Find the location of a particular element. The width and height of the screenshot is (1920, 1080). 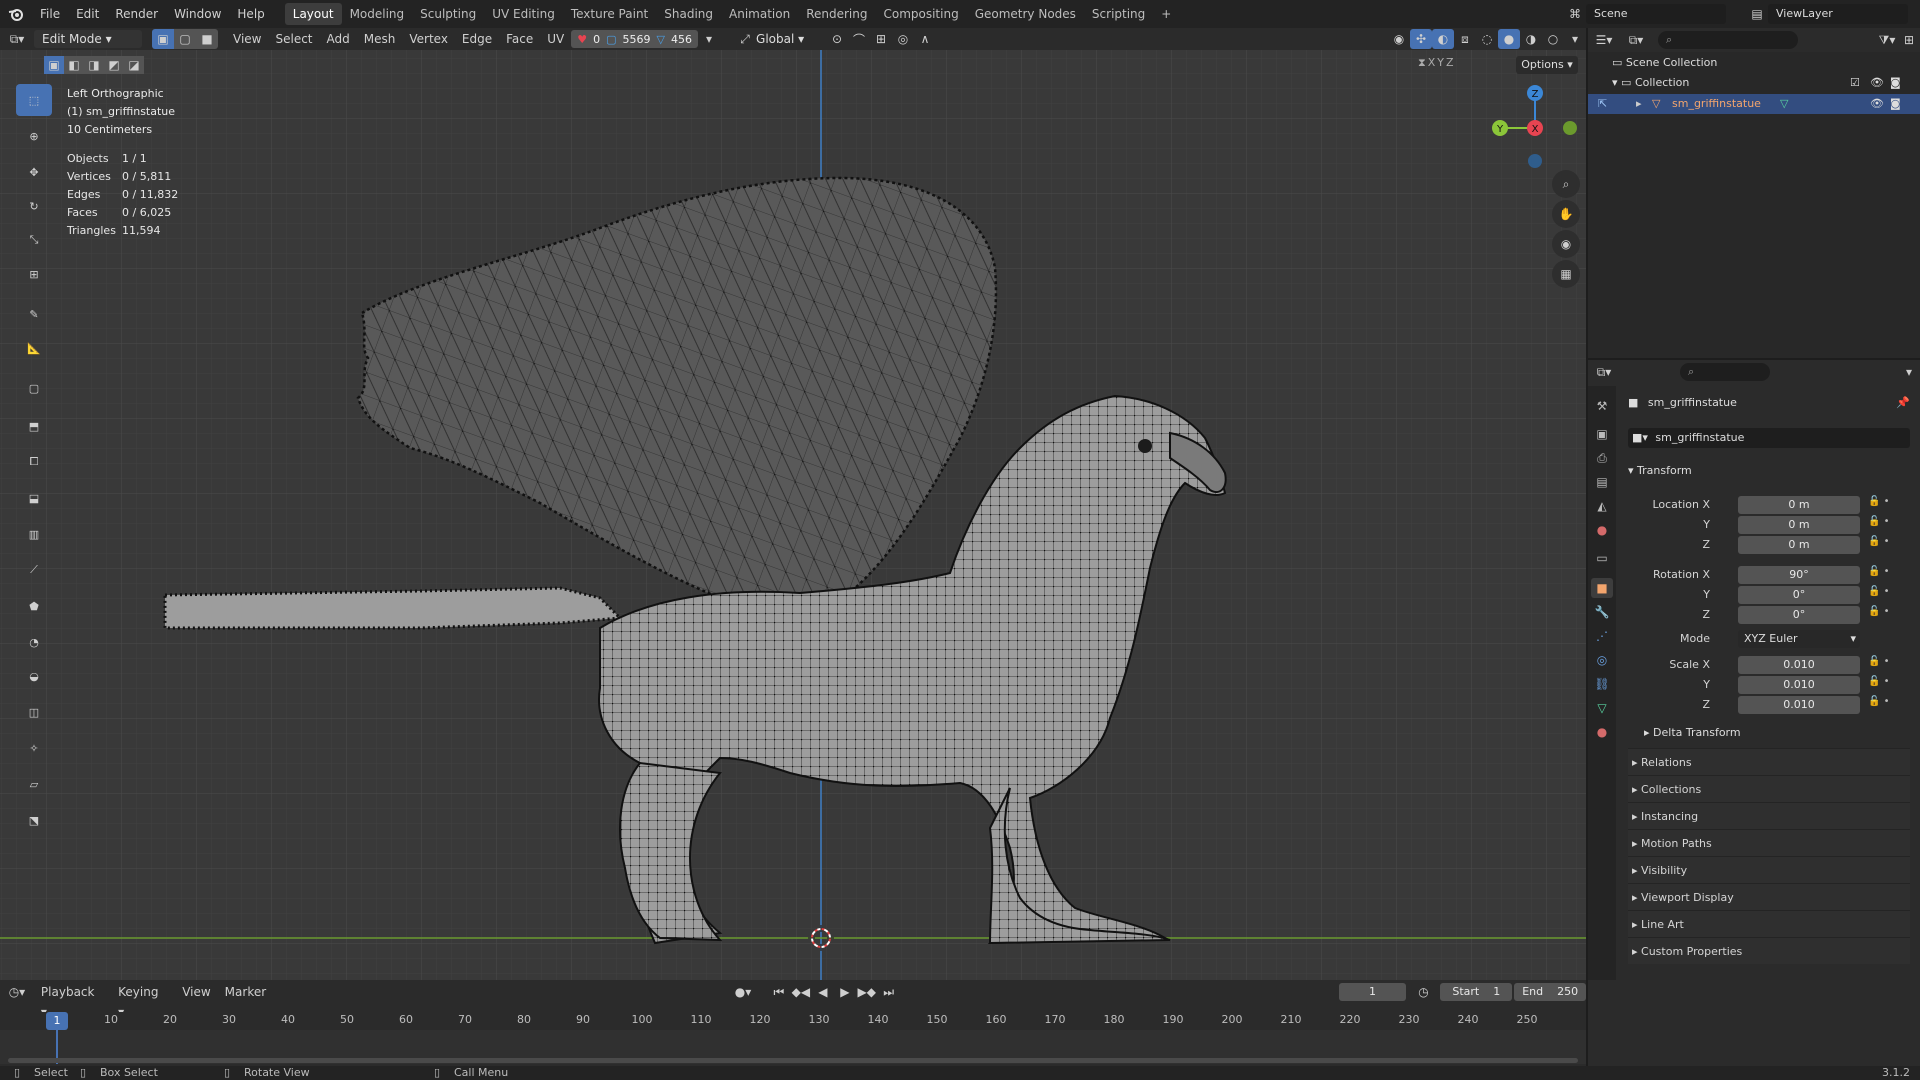

menu-uv: UV is located at coordinates (555, 39).